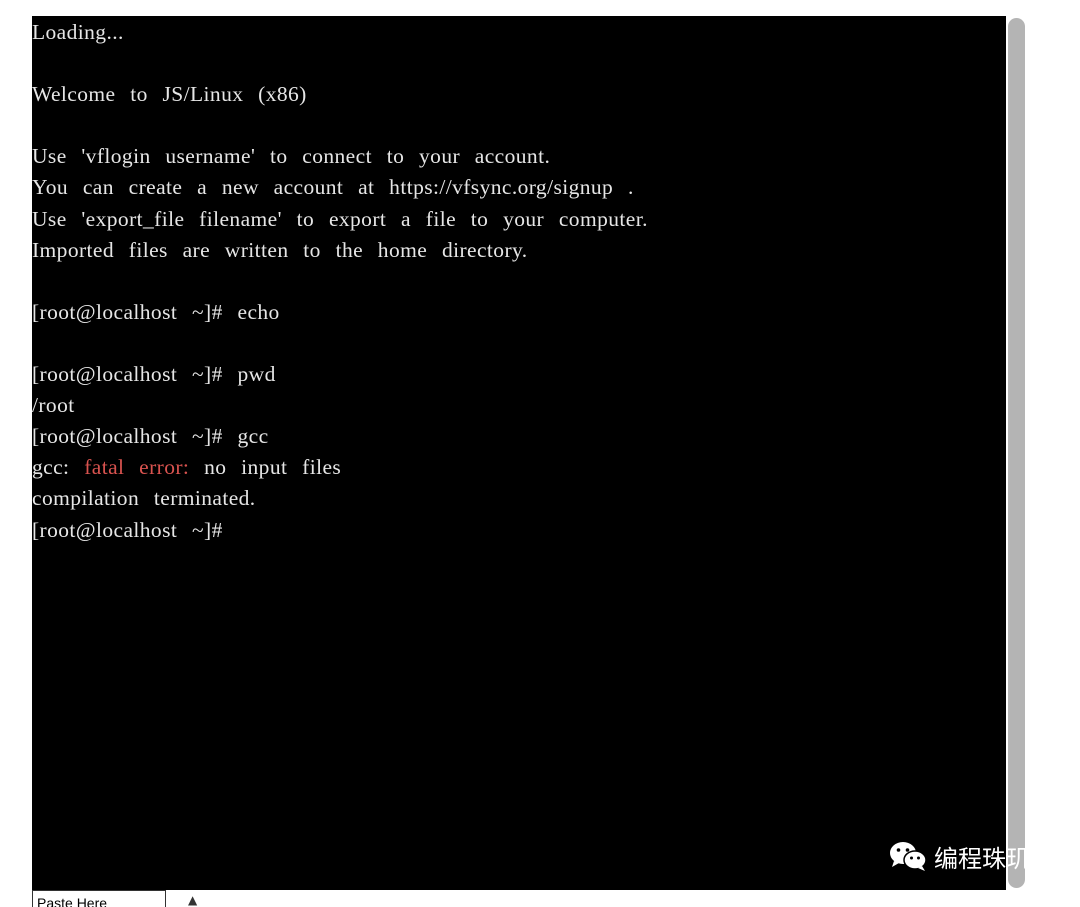 Image resolution: width=1080 pixels, height=907 pixels. I want to click on terminal-line: compilation terminated., so click(519, 498).